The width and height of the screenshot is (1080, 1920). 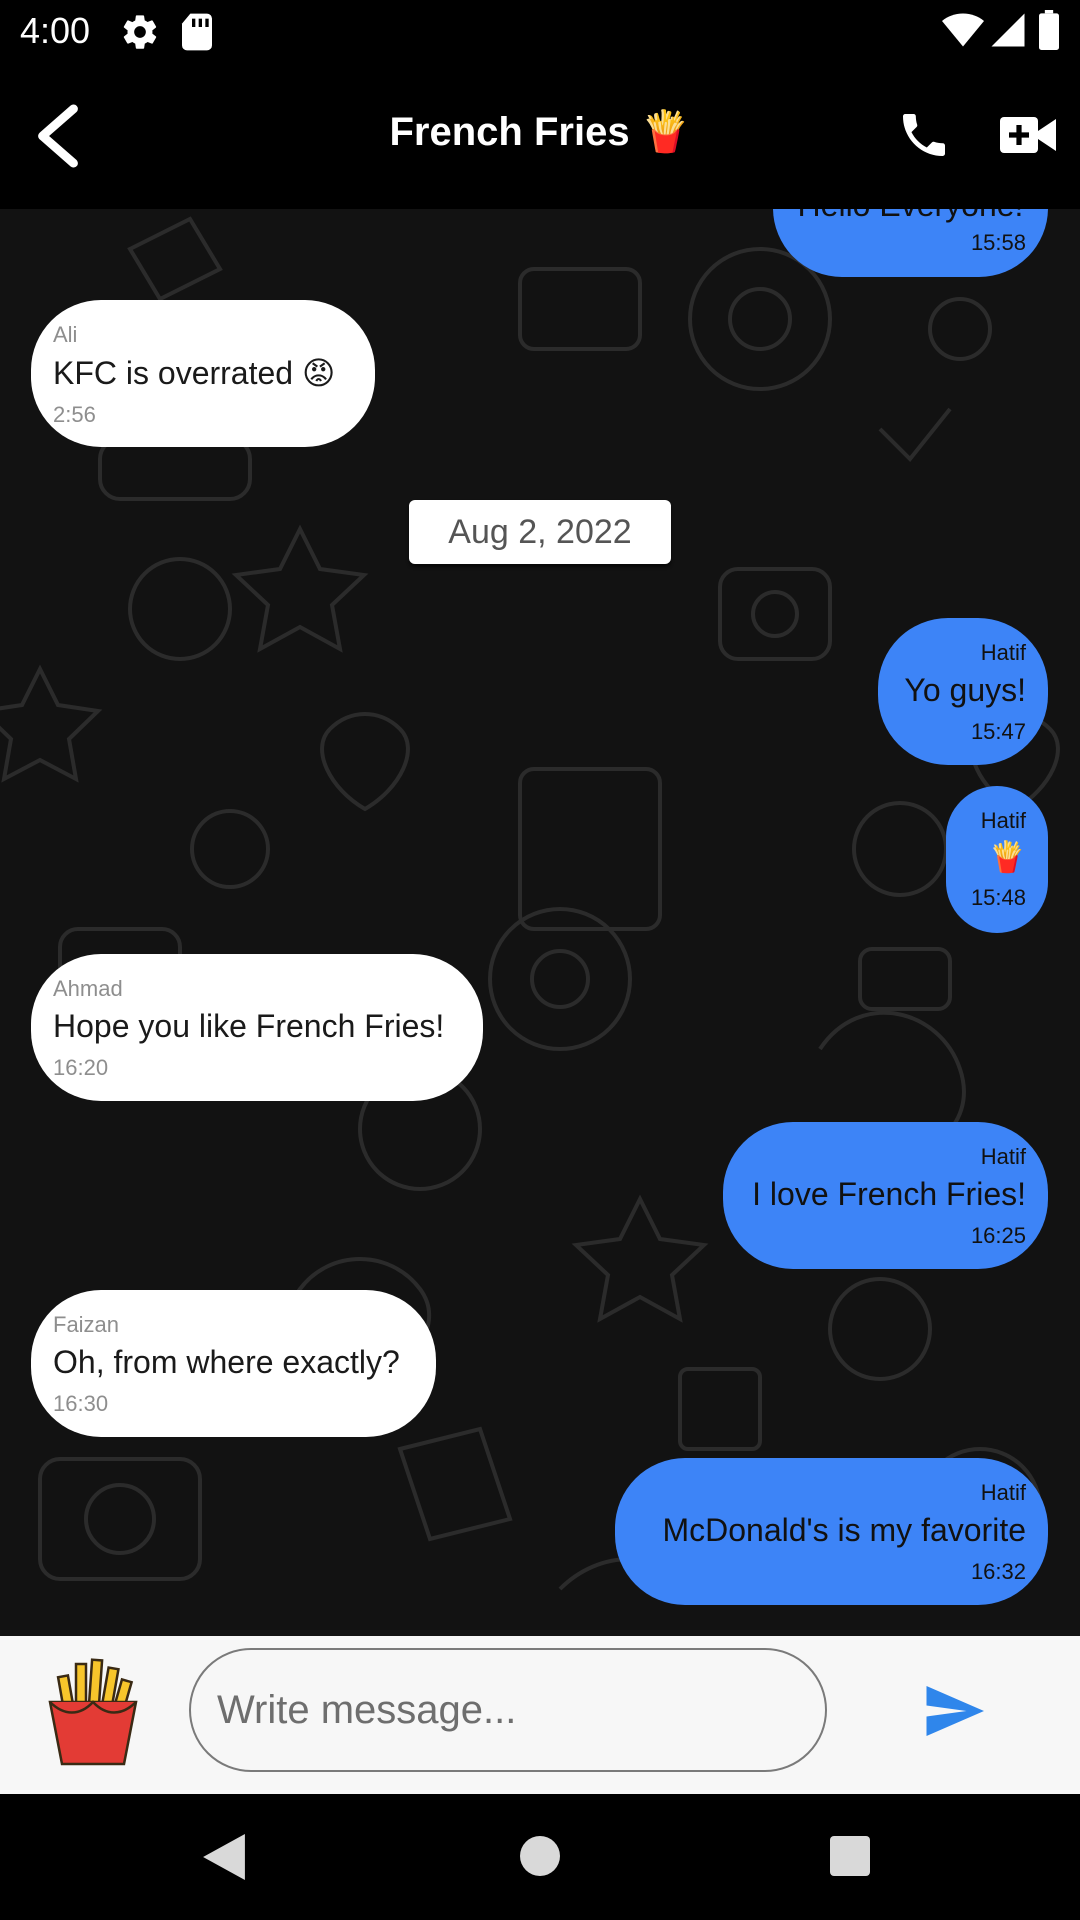 I want to click on date-separator: Aug 2, 2022, so click(x=540, y=532).